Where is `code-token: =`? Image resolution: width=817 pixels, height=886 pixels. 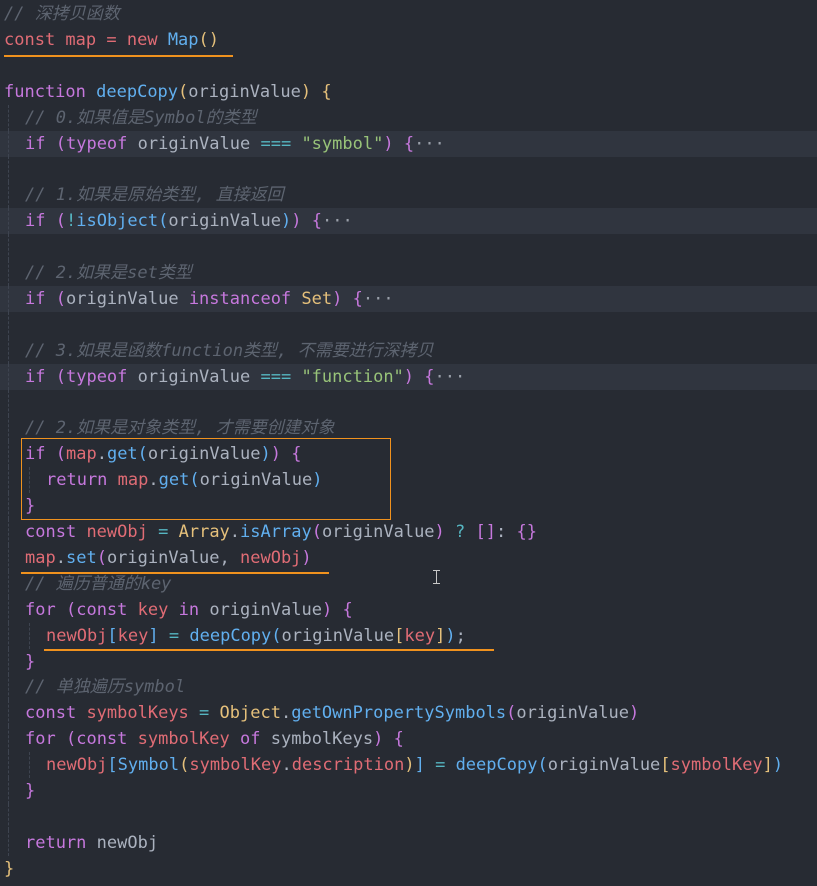
code-token: = is located at coordinates (440, 765).